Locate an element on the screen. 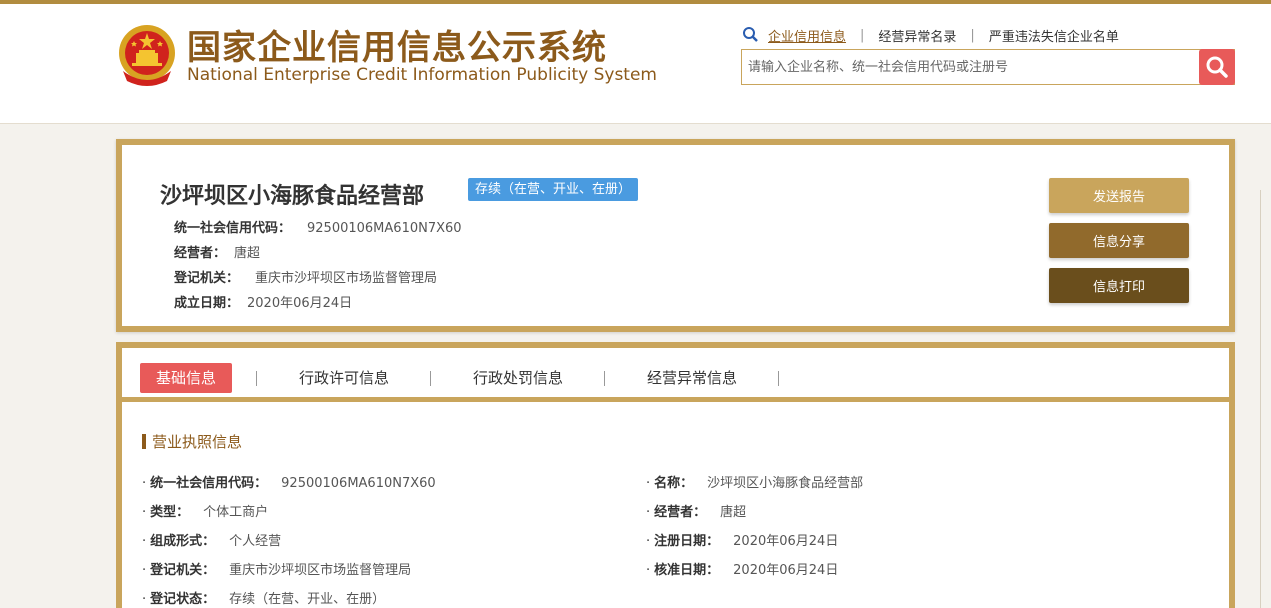 The width and height of the screenshot is (1271, 608). summary-operator: 经营者： 唐超 is located at coordinates (217, 253).